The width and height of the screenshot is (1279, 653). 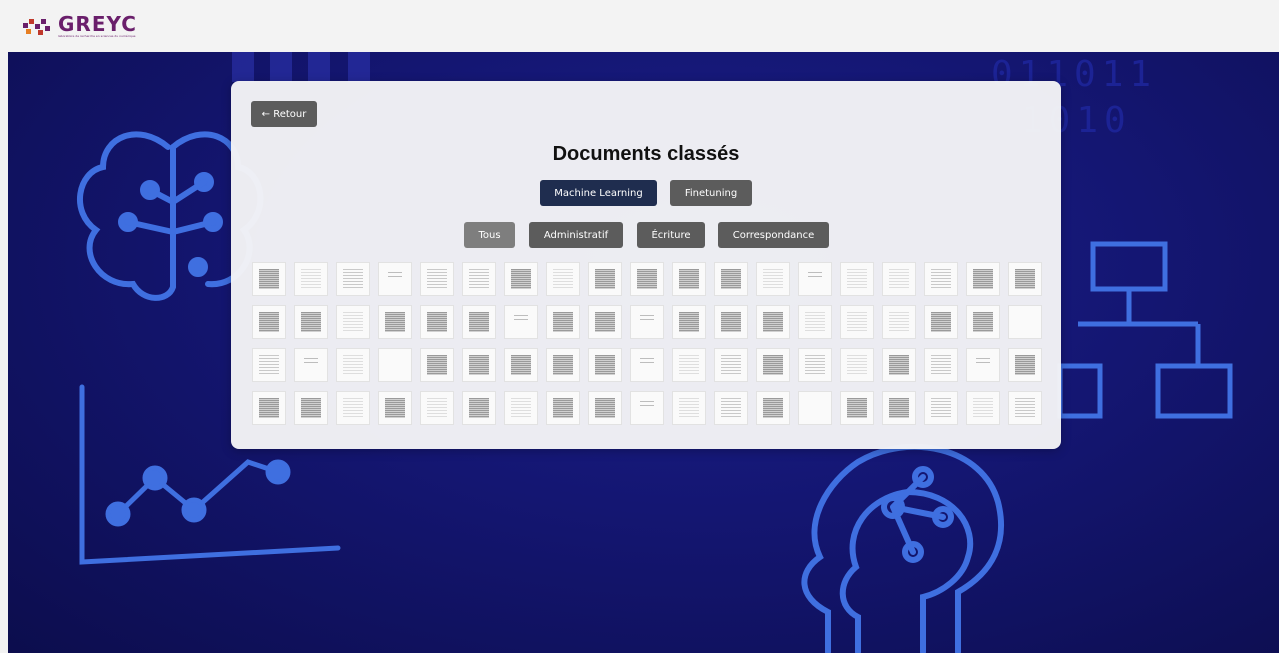 I want to click on filter-correspondance: Correspondance, so click(x=773, y=235).